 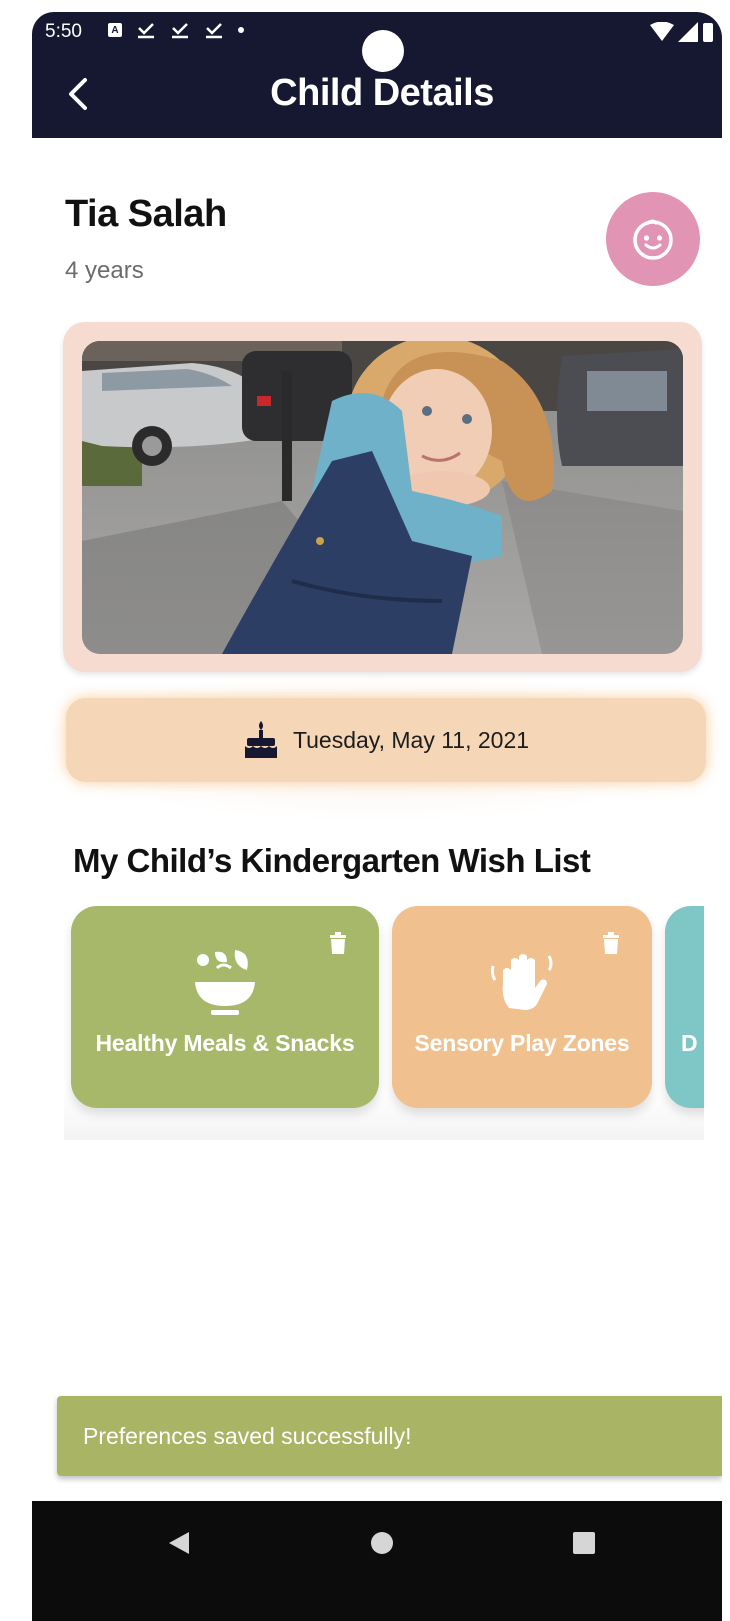 What do you see at coordinates (411, 739) in the screenshot?
I see `birthday-date: Tuesday, May 11, 2021` at bounding box center [411, 739].